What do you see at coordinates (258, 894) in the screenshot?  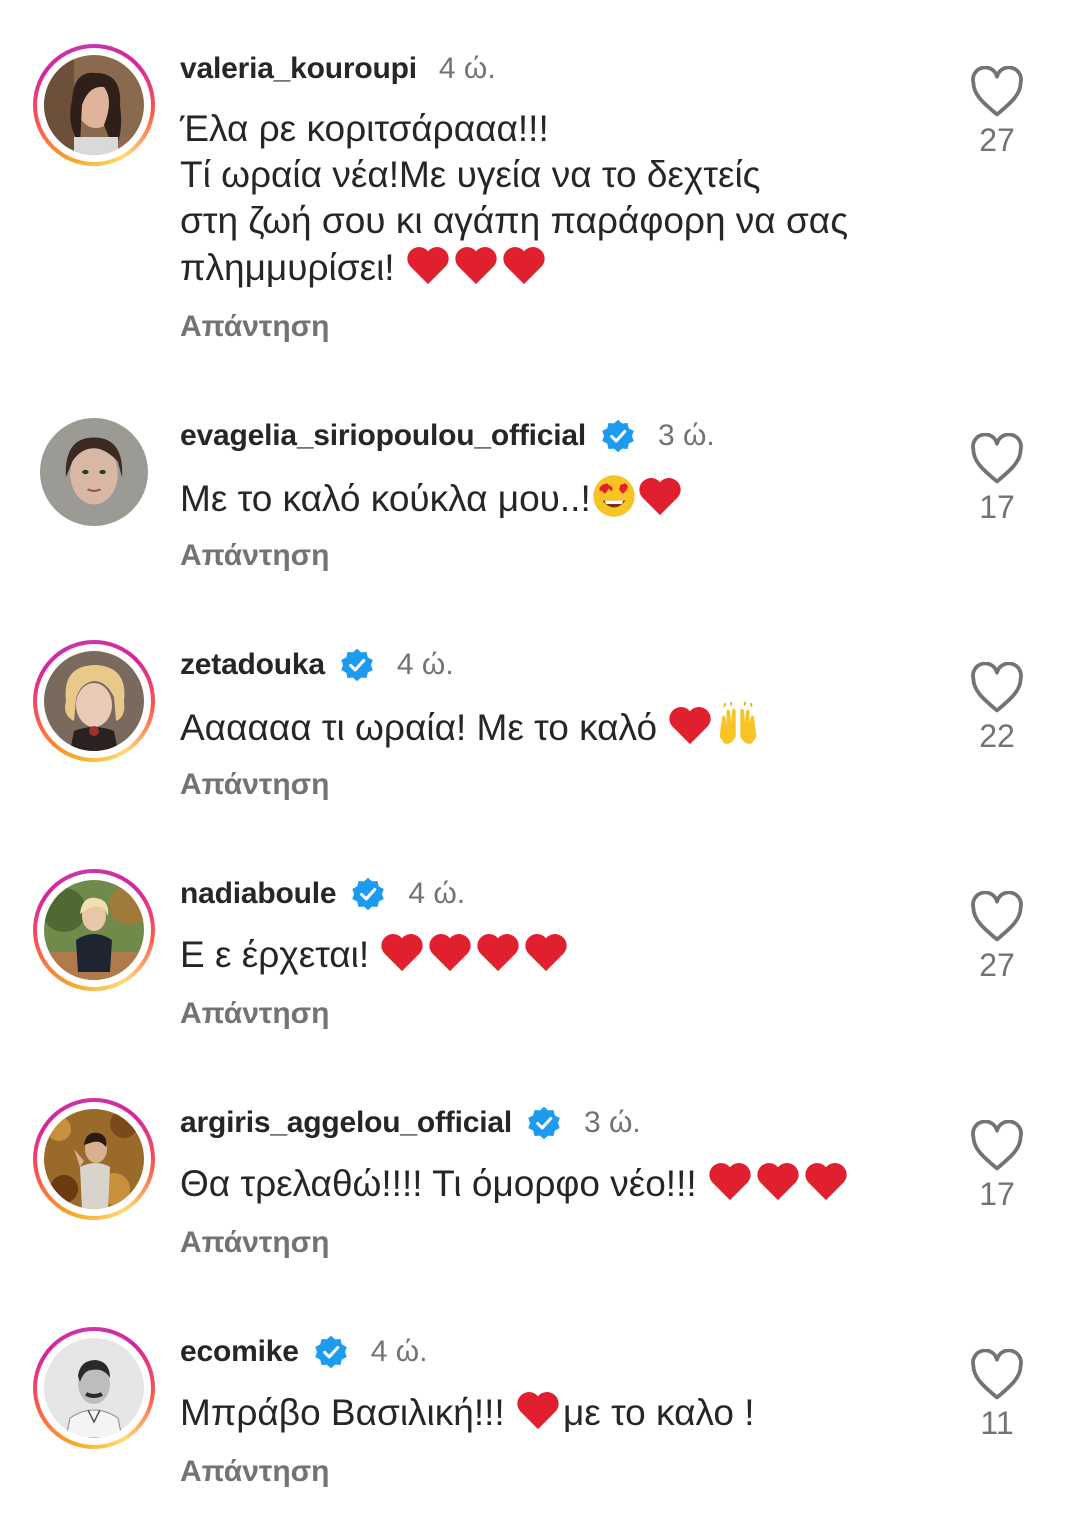 I see `username: nadiaboule` at bounding box center [258, 894].